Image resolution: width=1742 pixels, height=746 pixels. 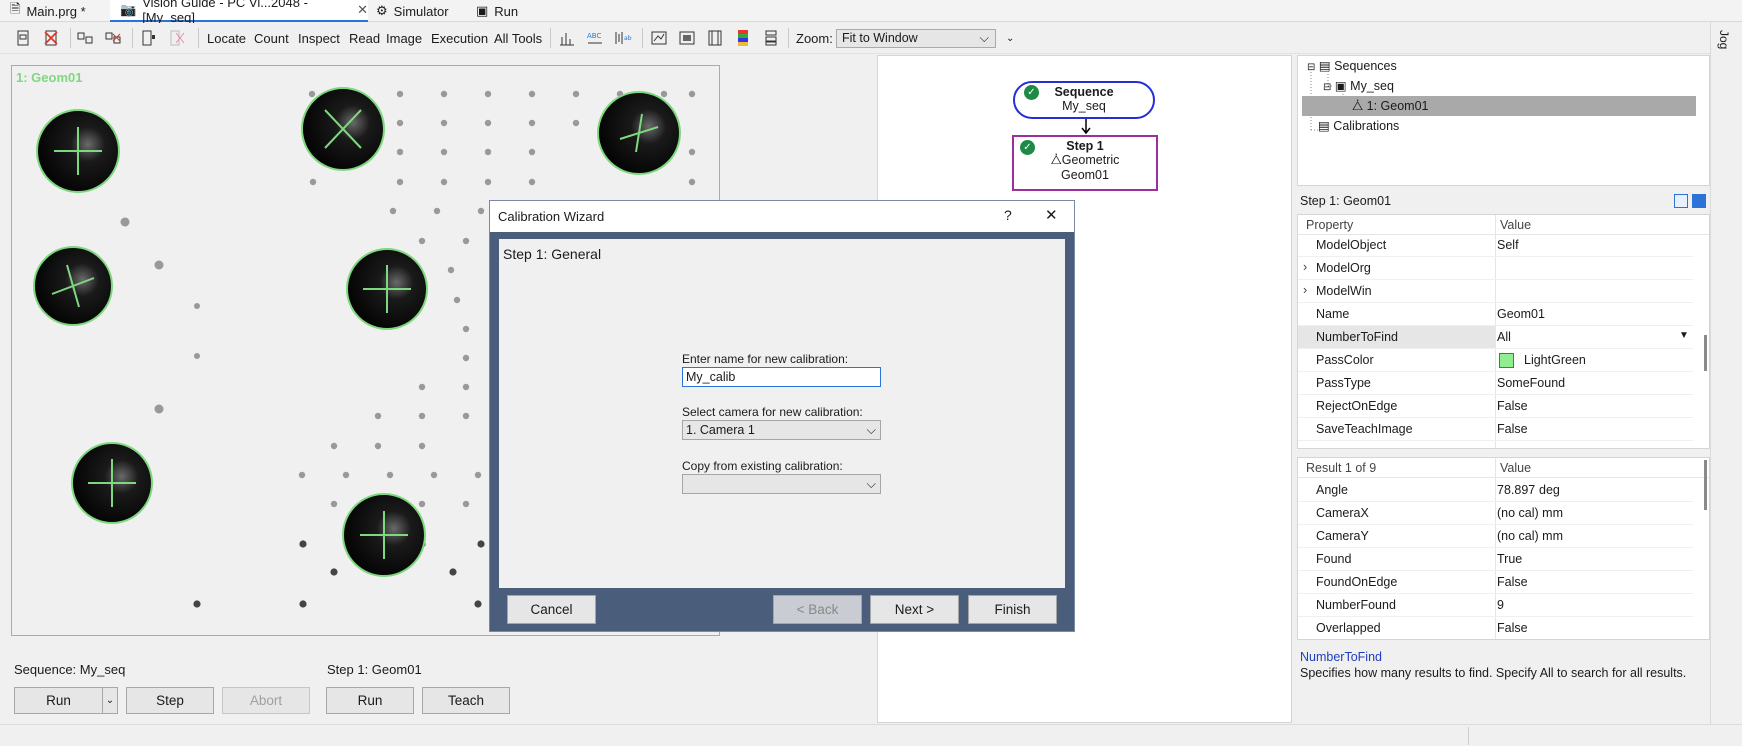 What do you see at coordinates (1010, 38) in the screenshot?
I see `toolbar-overflow-icon: ⌄` at bounding box center [1010, 38].